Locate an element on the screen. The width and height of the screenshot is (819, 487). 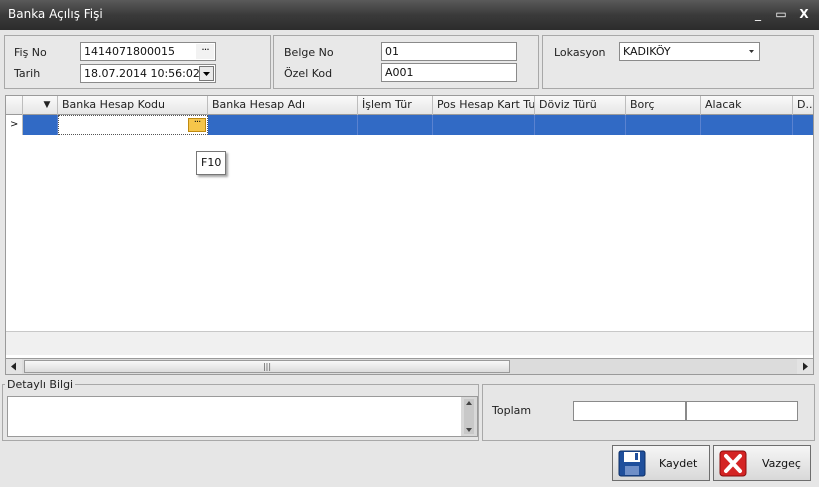
memo-vertical-scrollbar is located at coordinates (469, 416).